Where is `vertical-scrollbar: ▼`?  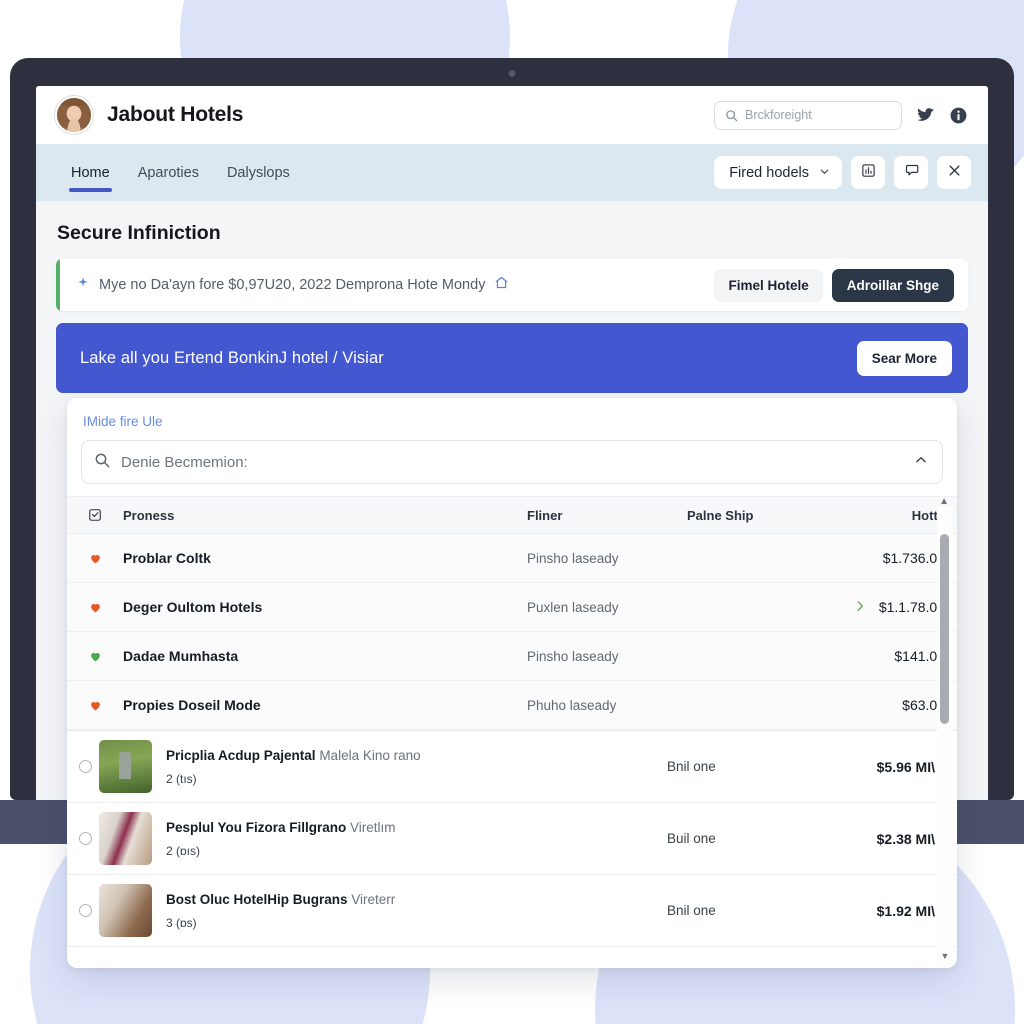
vertical-scrollbar: ▼ is located at coordinates (945, 734).